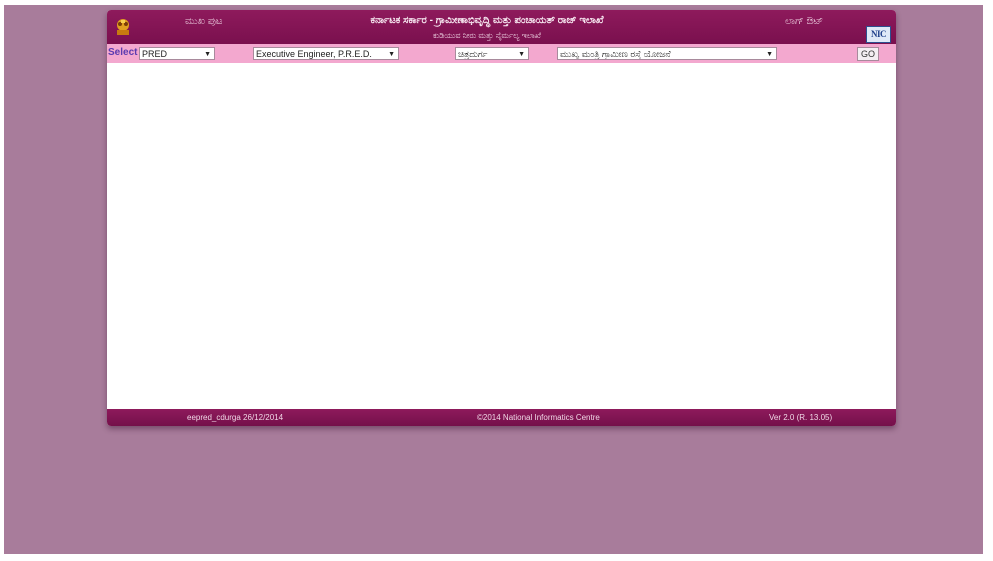  What do you see at coordinates (492, 53) in the screenshot?
I see `district-select: ಚಿತ್ರದುರ್ಗ ▼` at bounding box center [492, 53].